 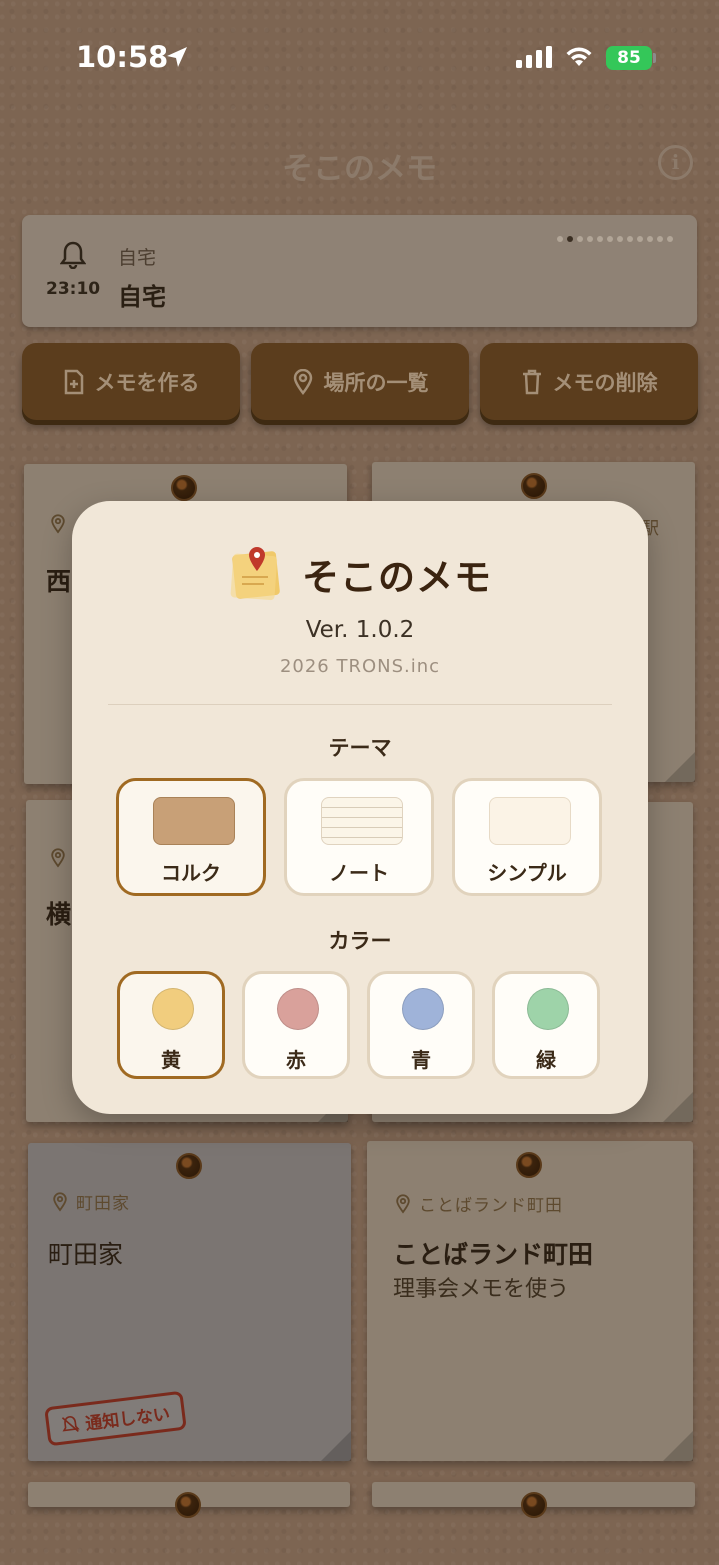 What do you see at coordinates (298, 1009) in the screenshot?
I see `red-swatch` at bounding box center [298, 1009].